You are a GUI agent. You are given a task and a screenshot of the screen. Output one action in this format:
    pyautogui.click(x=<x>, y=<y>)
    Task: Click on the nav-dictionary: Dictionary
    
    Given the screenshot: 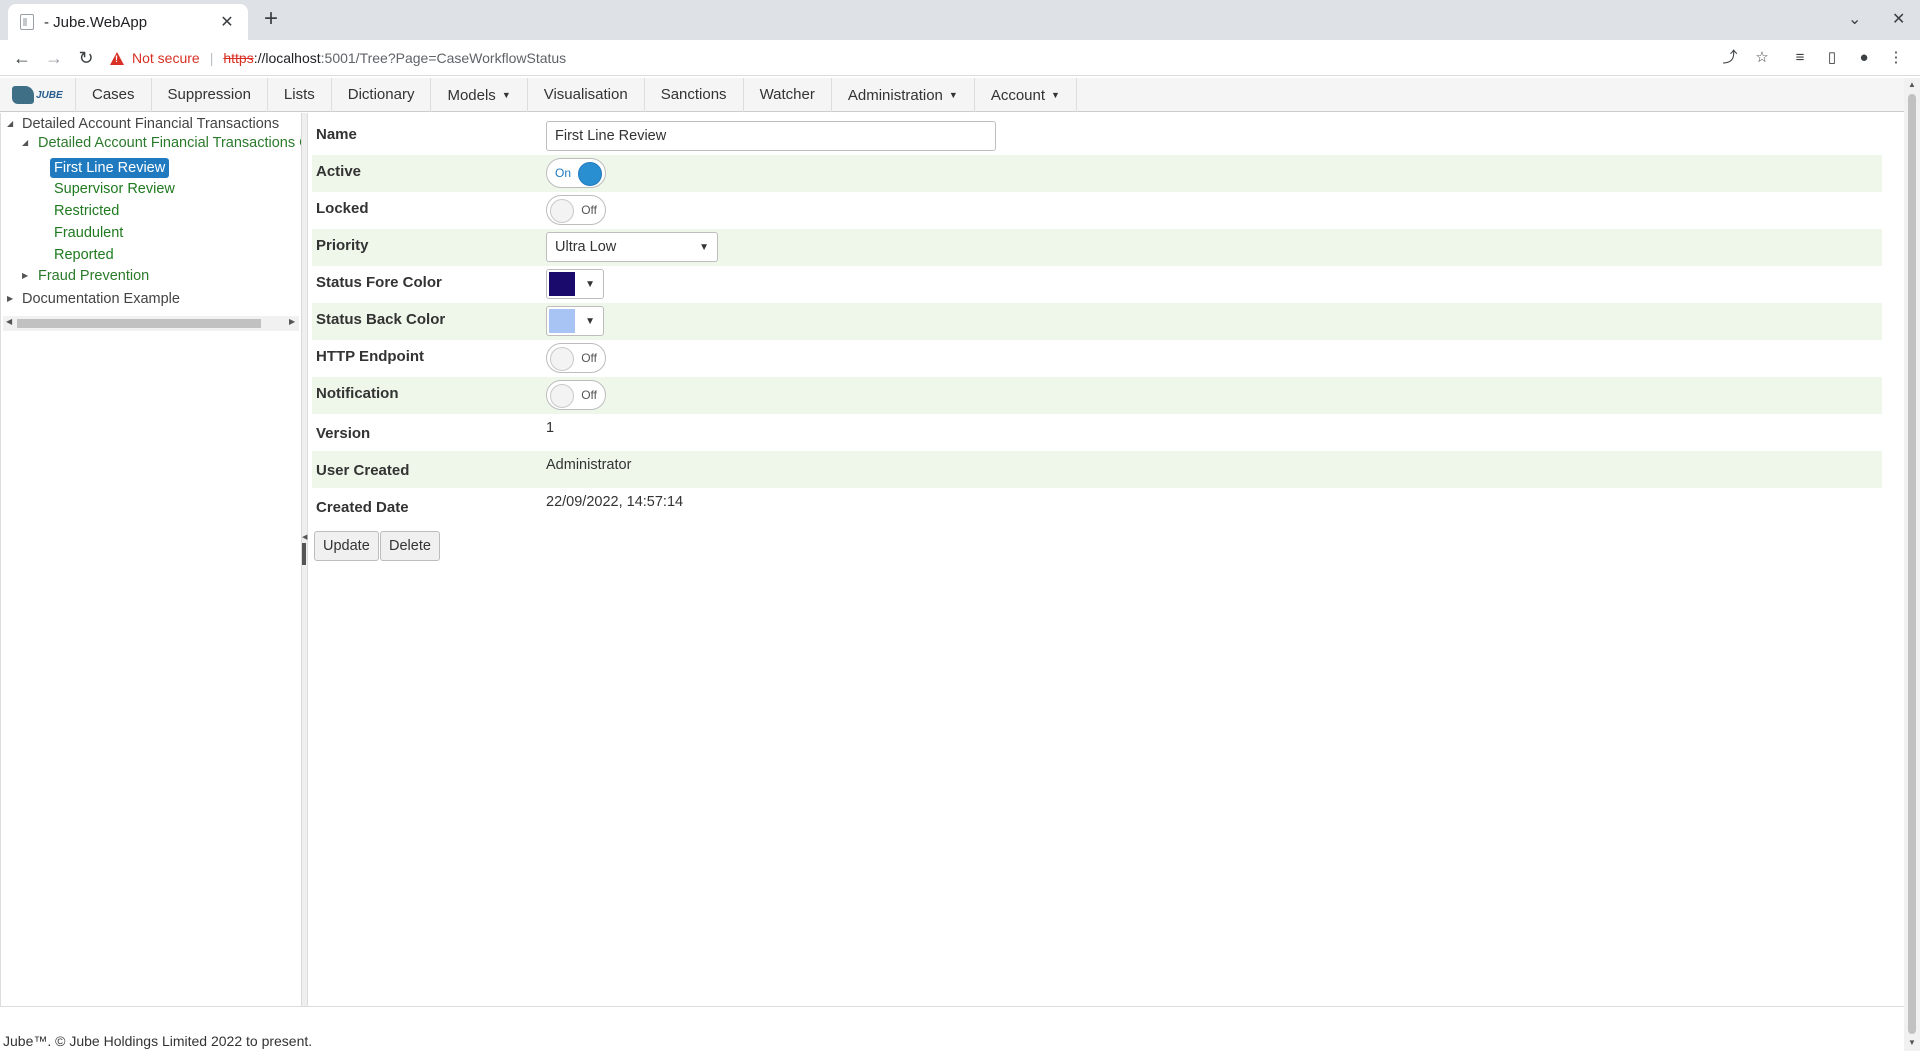 What is the action you would take?
    pyautogui.click(x=382, y=95)
    